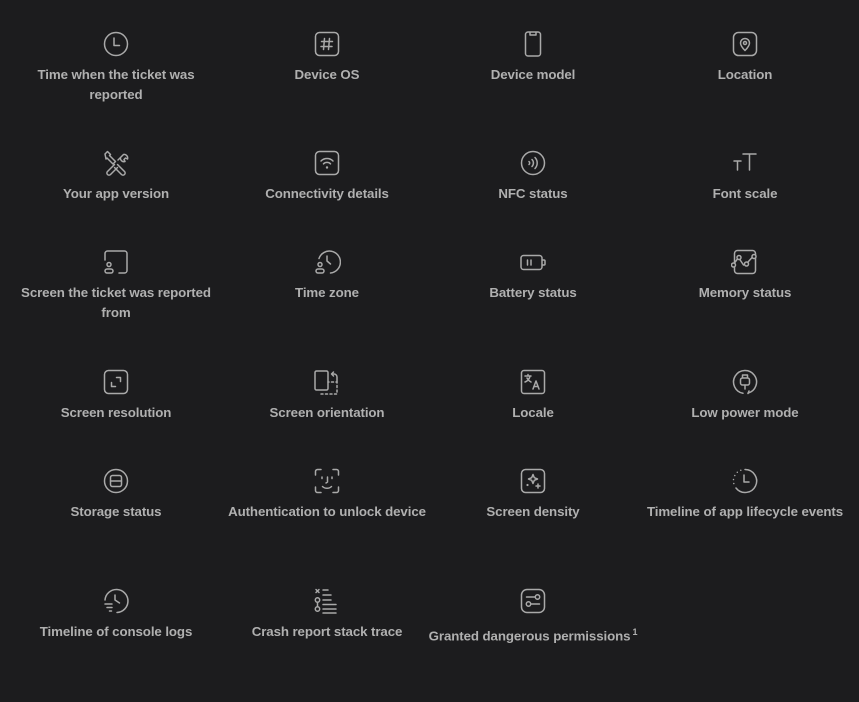  I want to click on item-authentication: Authentication to unlock device, so click(327, 494).